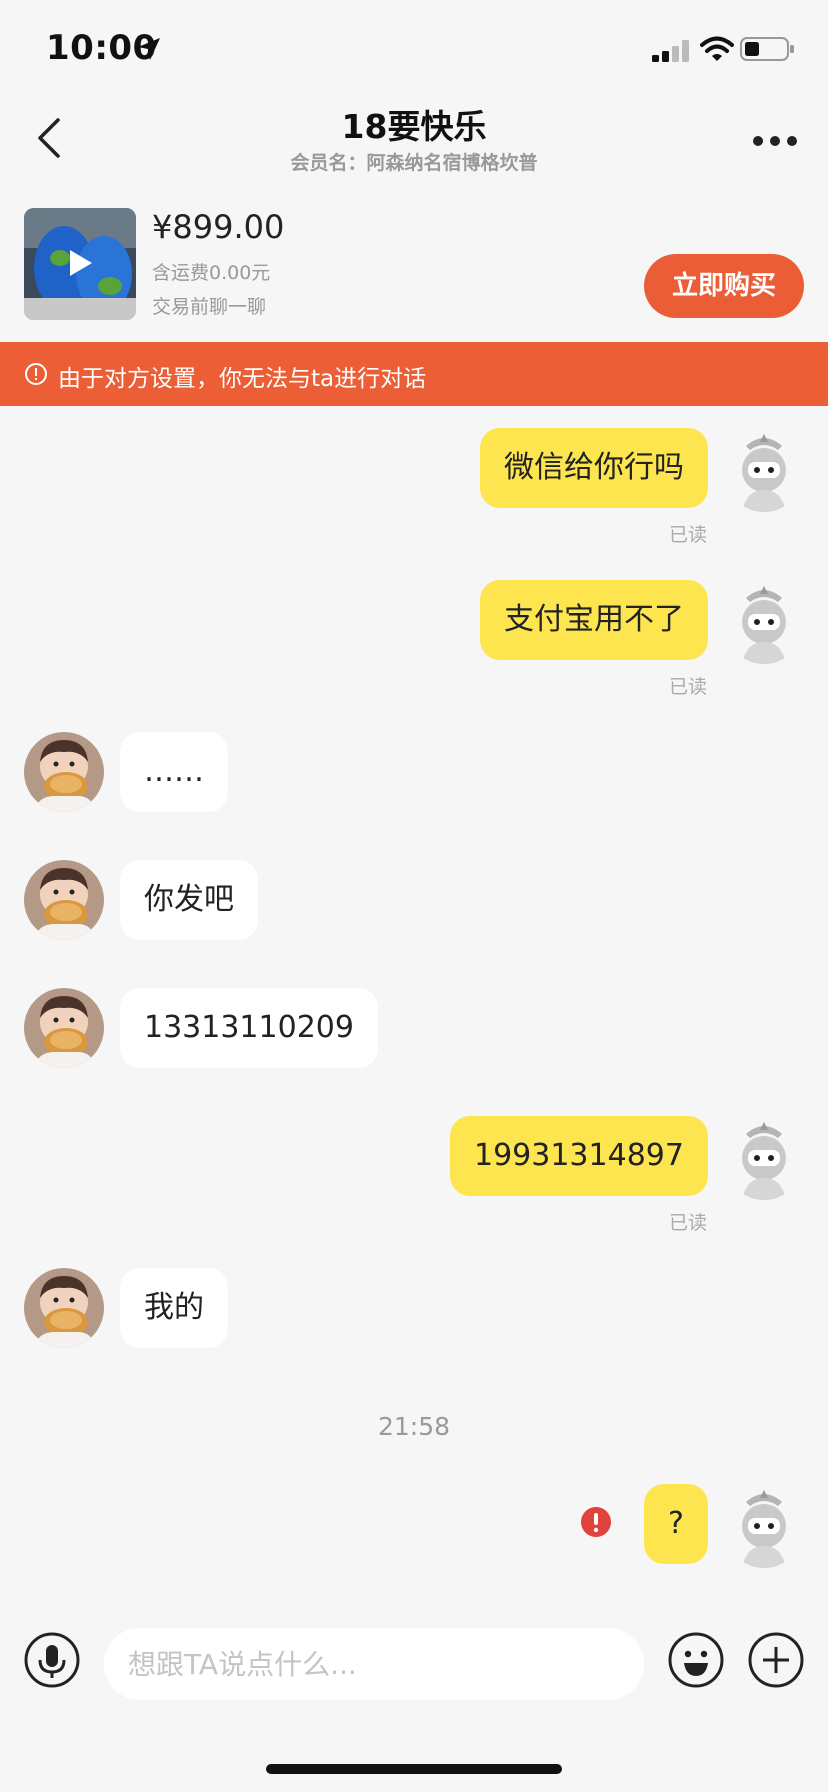  What do you see at coordinates (594, 620) in the screenshot?
I see `message-bubble: 支付宝用不了` at bounding box center [594, 620].